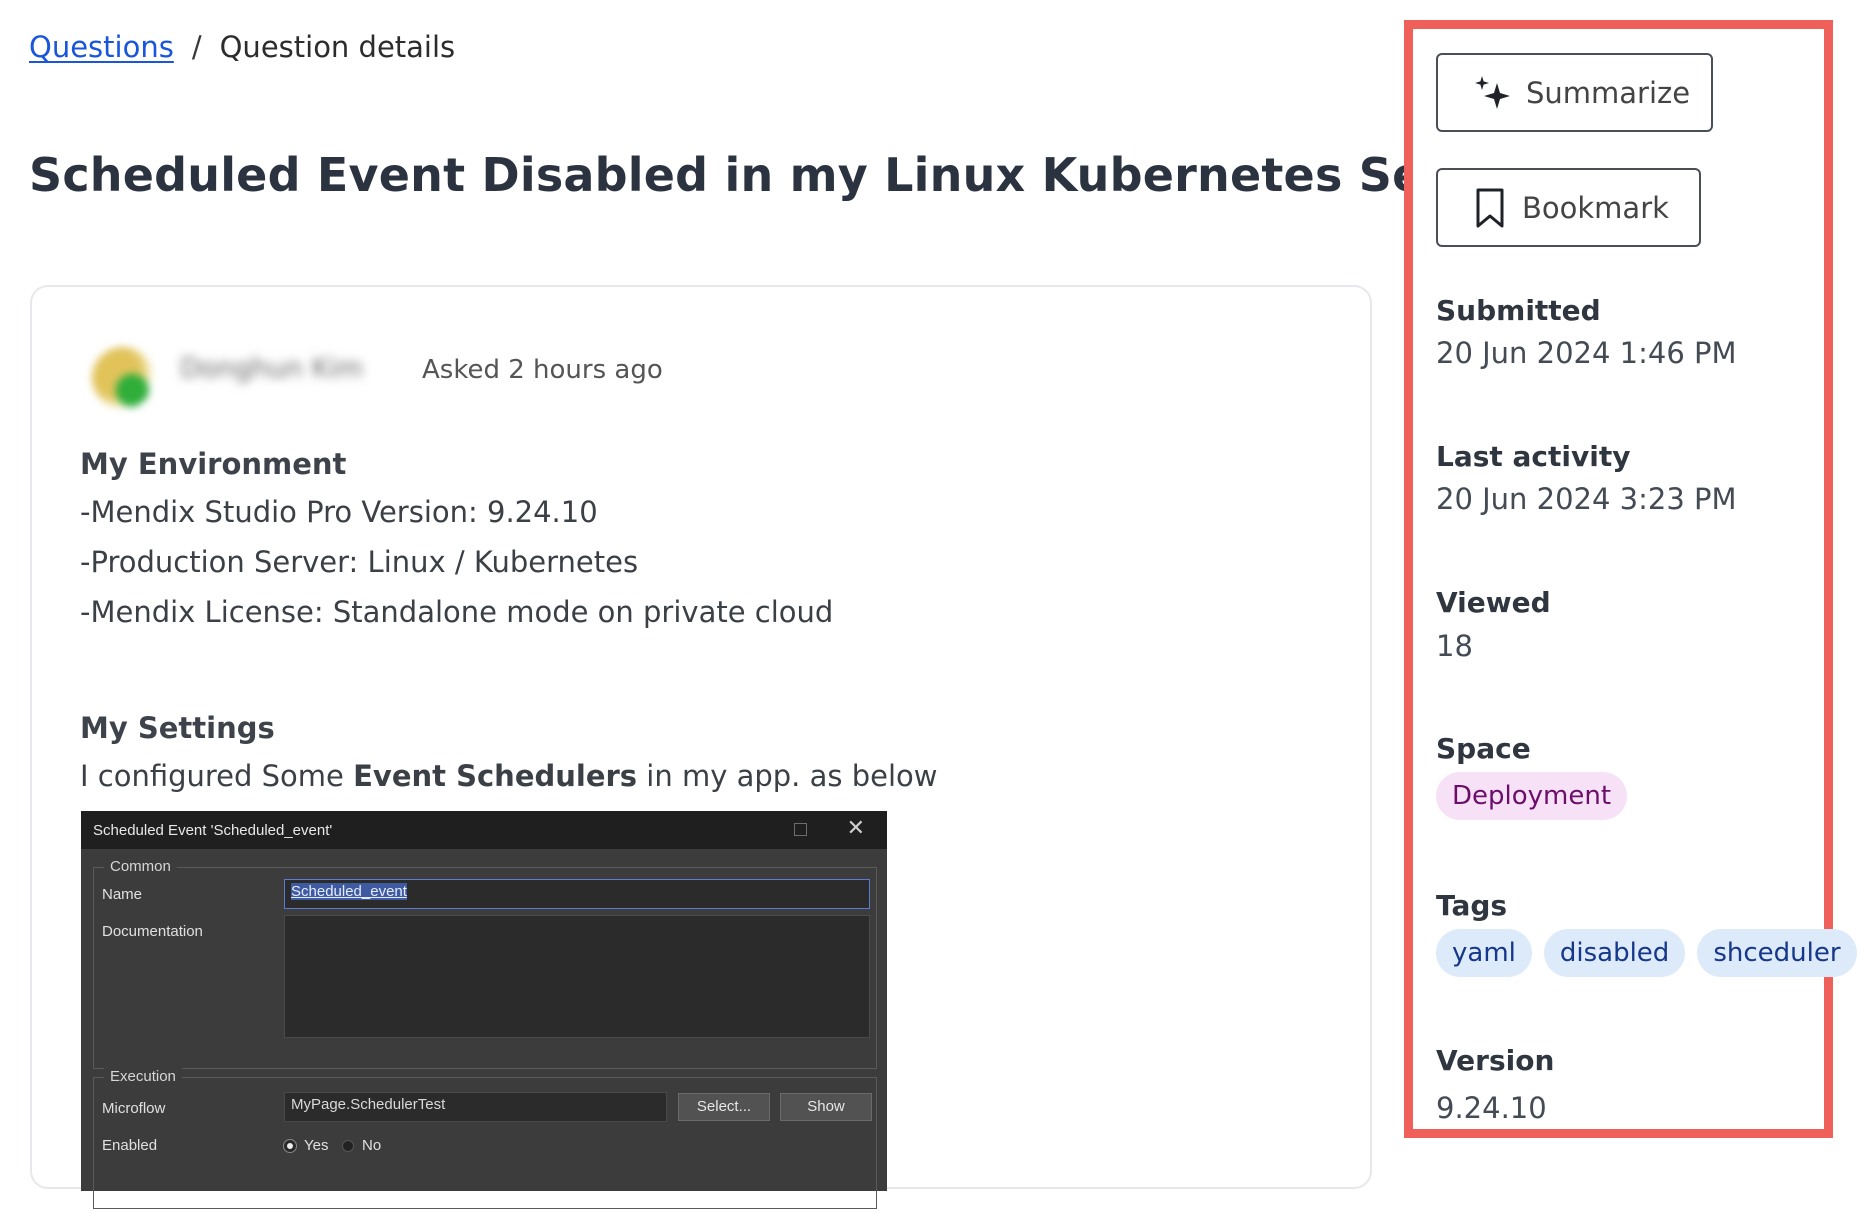 The image size is (1860, 1209). I want to click on viewed-label: Viewed, so click(1493, 602).